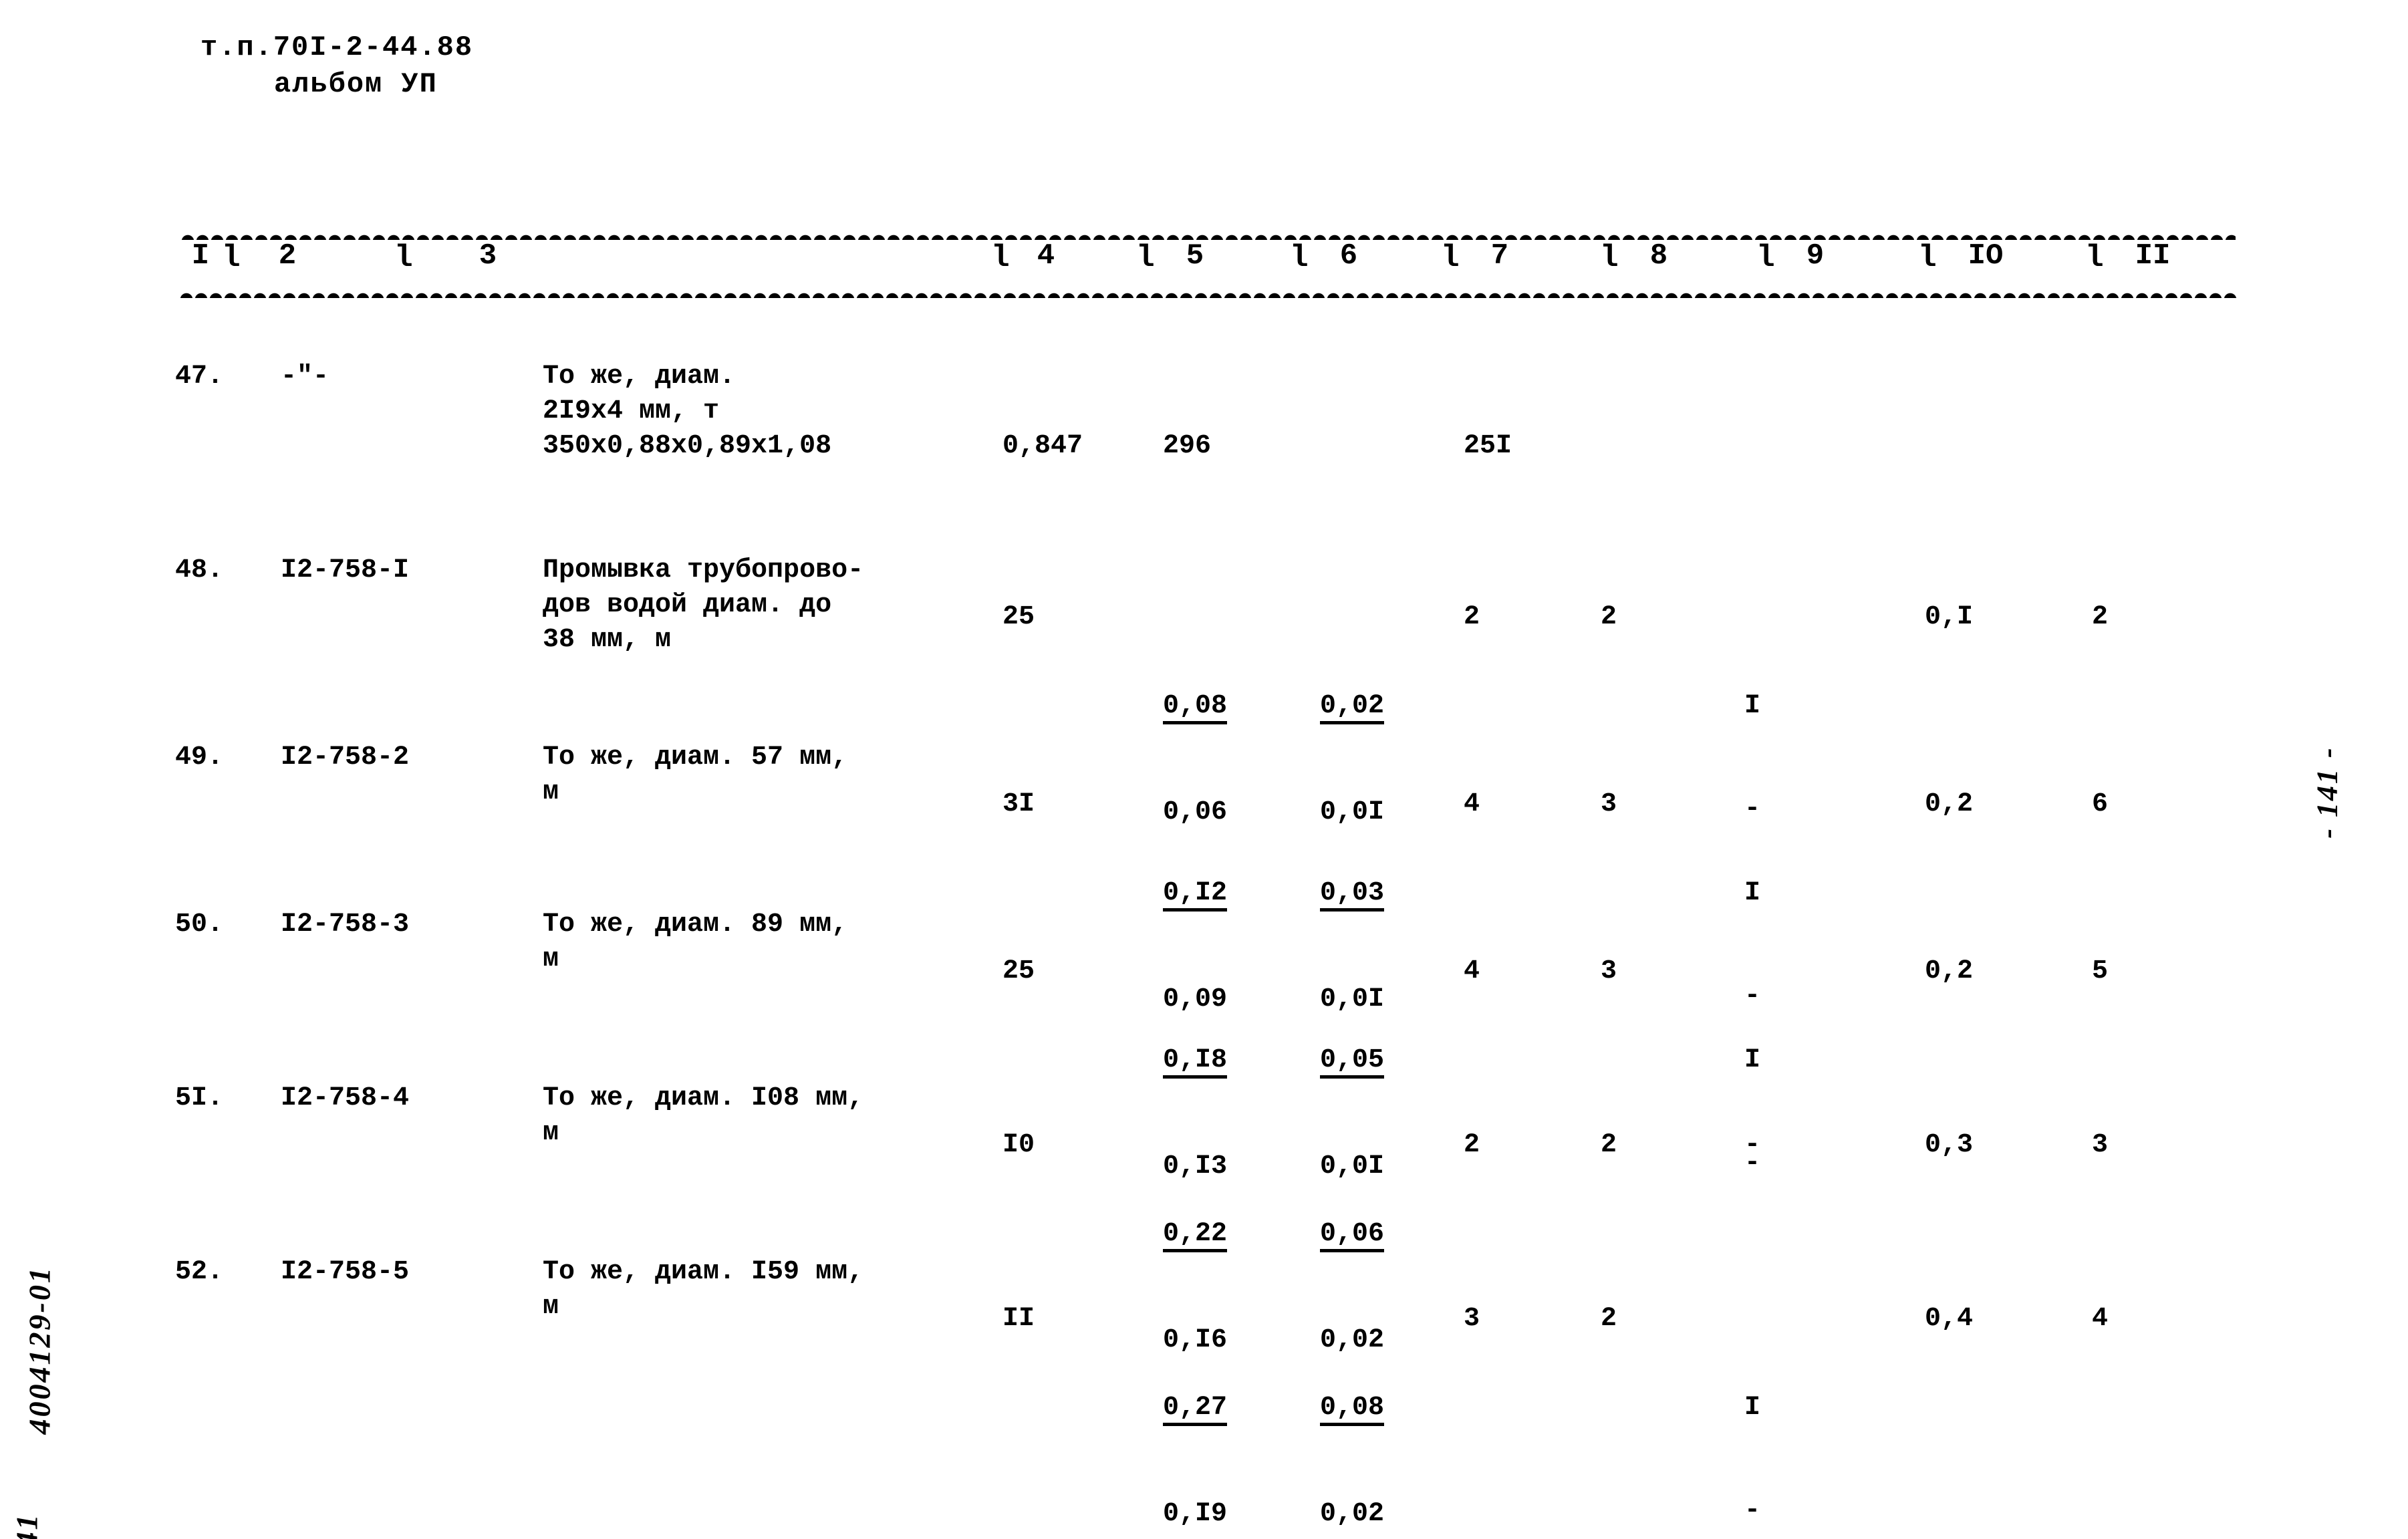 This screenshot has height=1539, width=2408. Describe the element at coordinates (345, 1272) in the screenshot. I see `row-code: I2-758-5` at that location.